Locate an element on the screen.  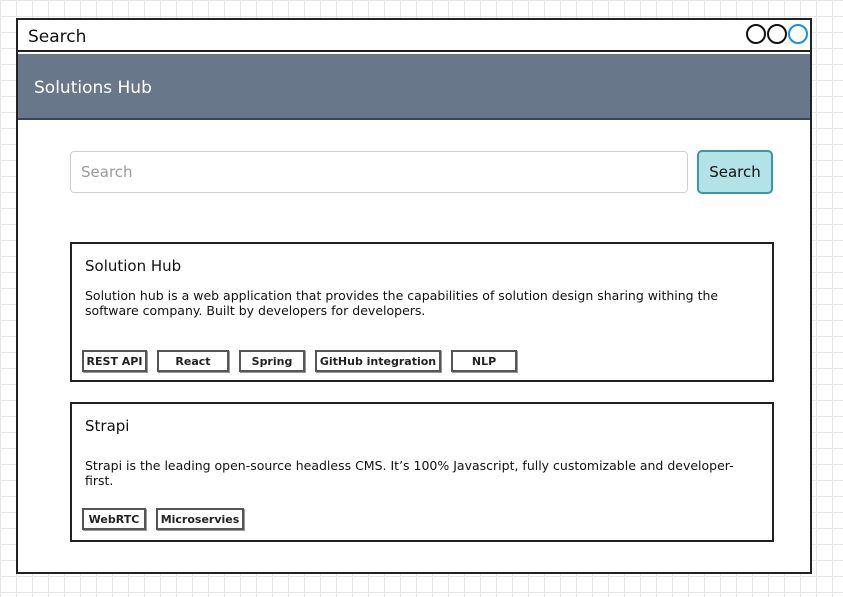
maximize-circle-icon is located at coordinates (777, 34).